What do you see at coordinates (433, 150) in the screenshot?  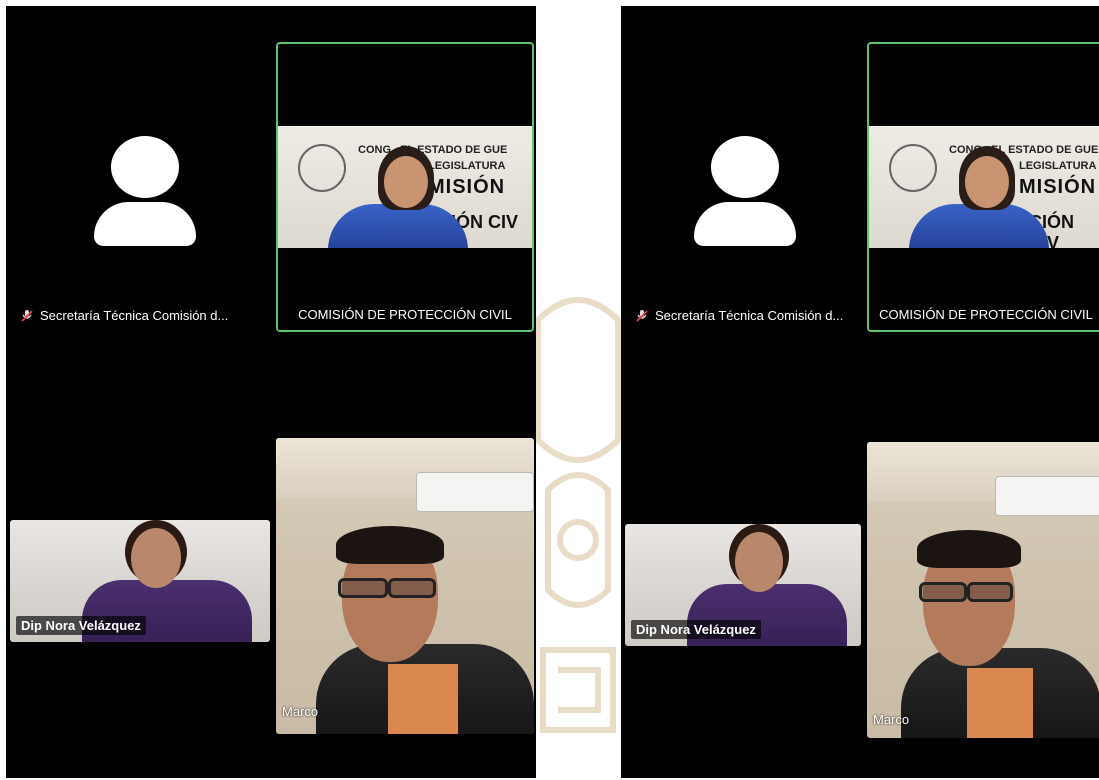 I see `banner-text: CONG...EL ESTADO DE GUE` at bounding box center [433, 150].